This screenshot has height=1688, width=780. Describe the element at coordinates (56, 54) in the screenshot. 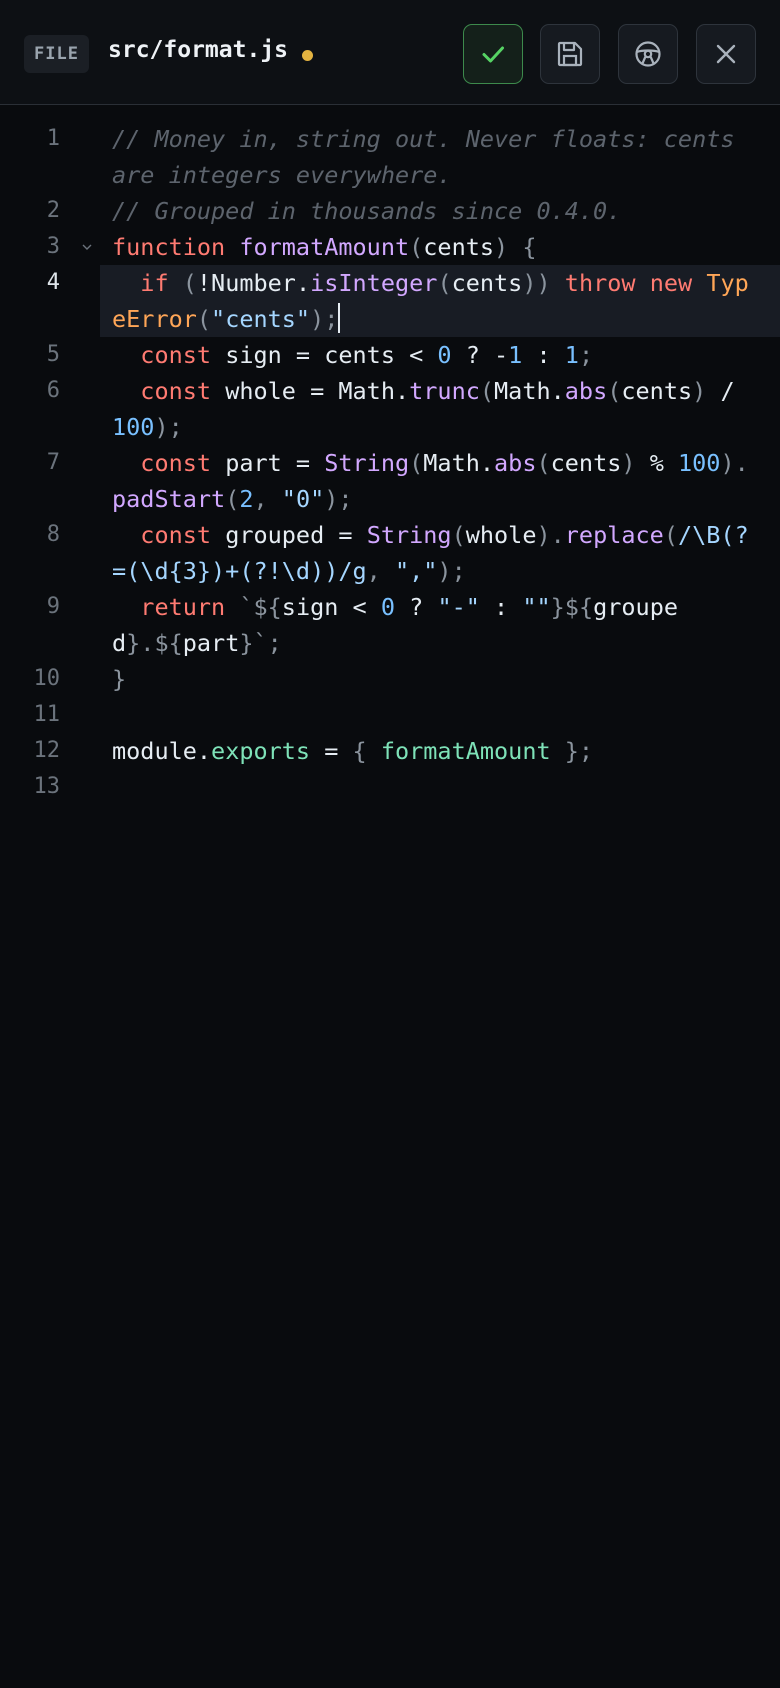

I see `file-badge: FILE` at that location.